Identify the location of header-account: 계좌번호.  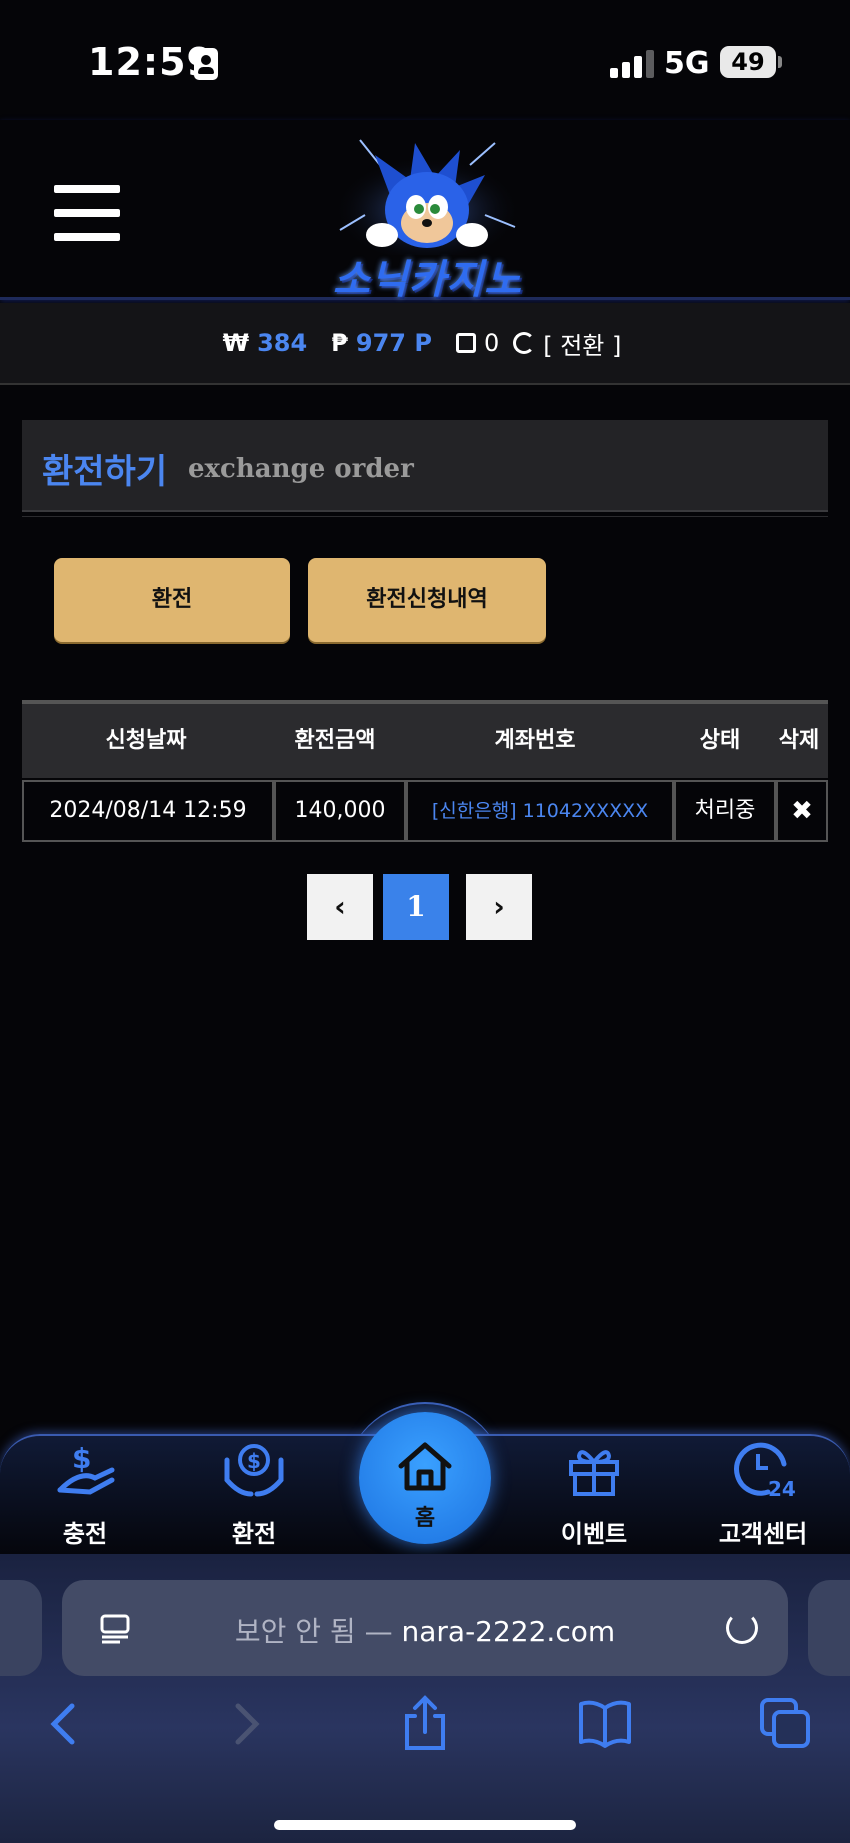
(535, 740).